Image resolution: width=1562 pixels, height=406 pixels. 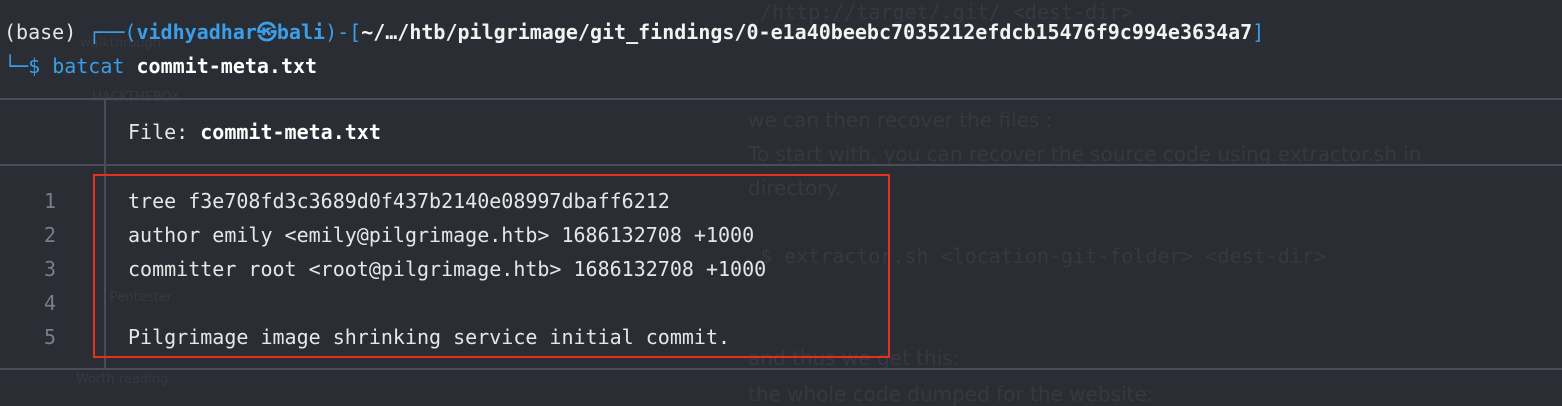 I want to click on frame-header-rule, so click(x=781, y=165).